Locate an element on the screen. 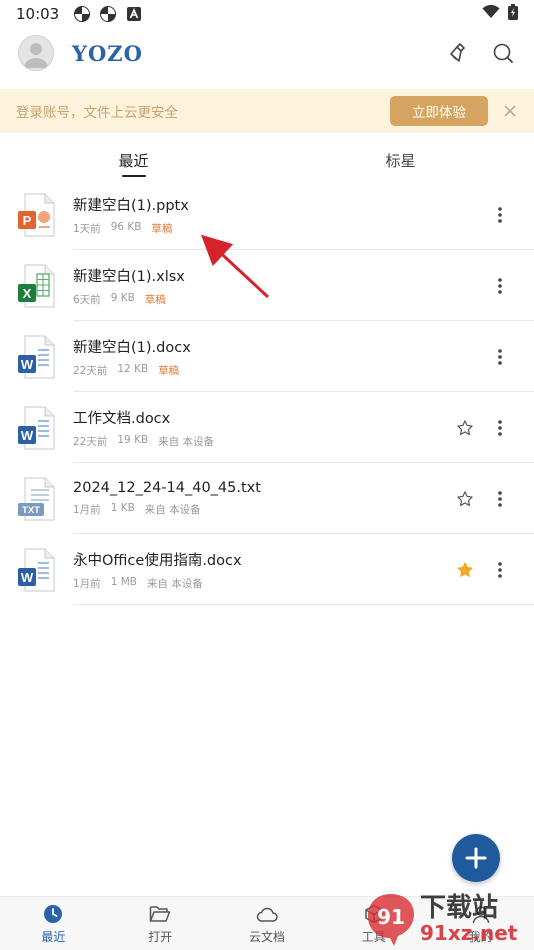  tab-starred: 标星 is located at coordinates (400, 160).